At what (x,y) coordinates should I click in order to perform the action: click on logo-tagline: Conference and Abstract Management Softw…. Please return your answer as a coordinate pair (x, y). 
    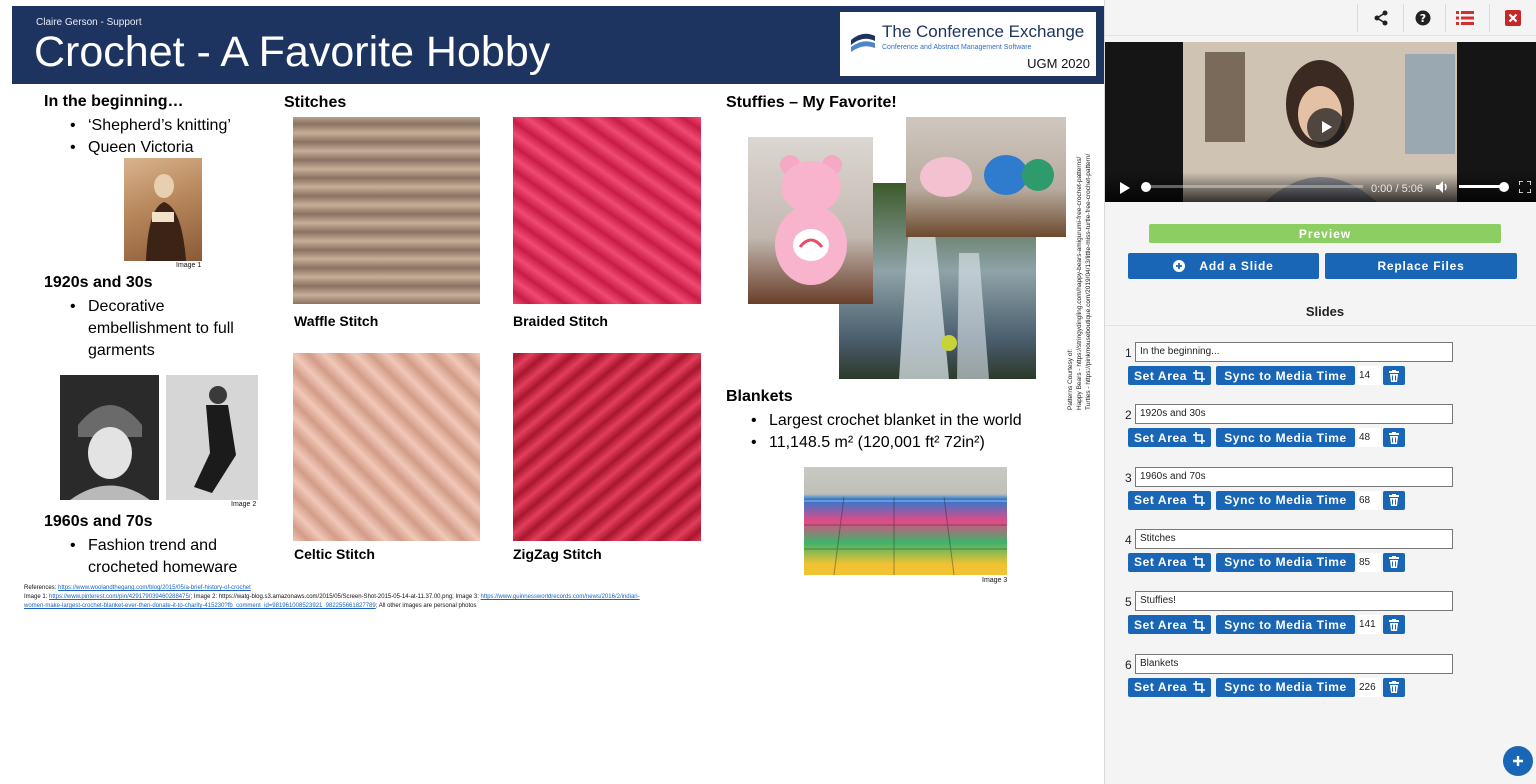
    Looking at the image, I should click on (957, 47).